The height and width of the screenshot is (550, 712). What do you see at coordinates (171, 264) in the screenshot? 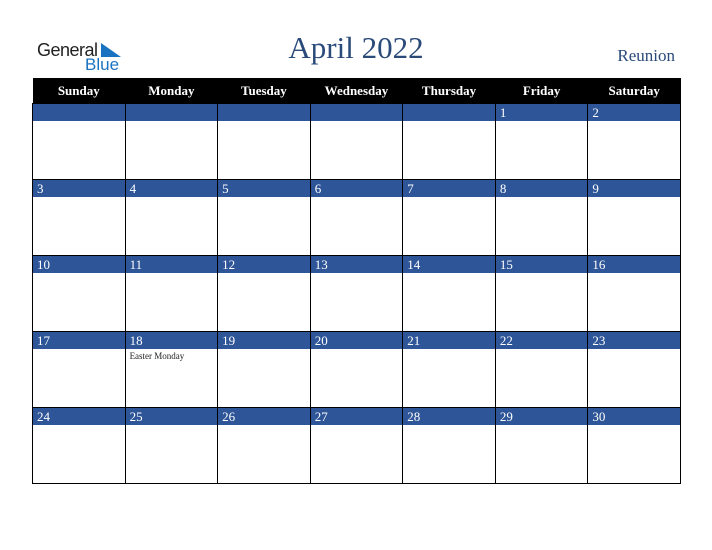
I see `day-number: 11` at bounding box center [171, 264].